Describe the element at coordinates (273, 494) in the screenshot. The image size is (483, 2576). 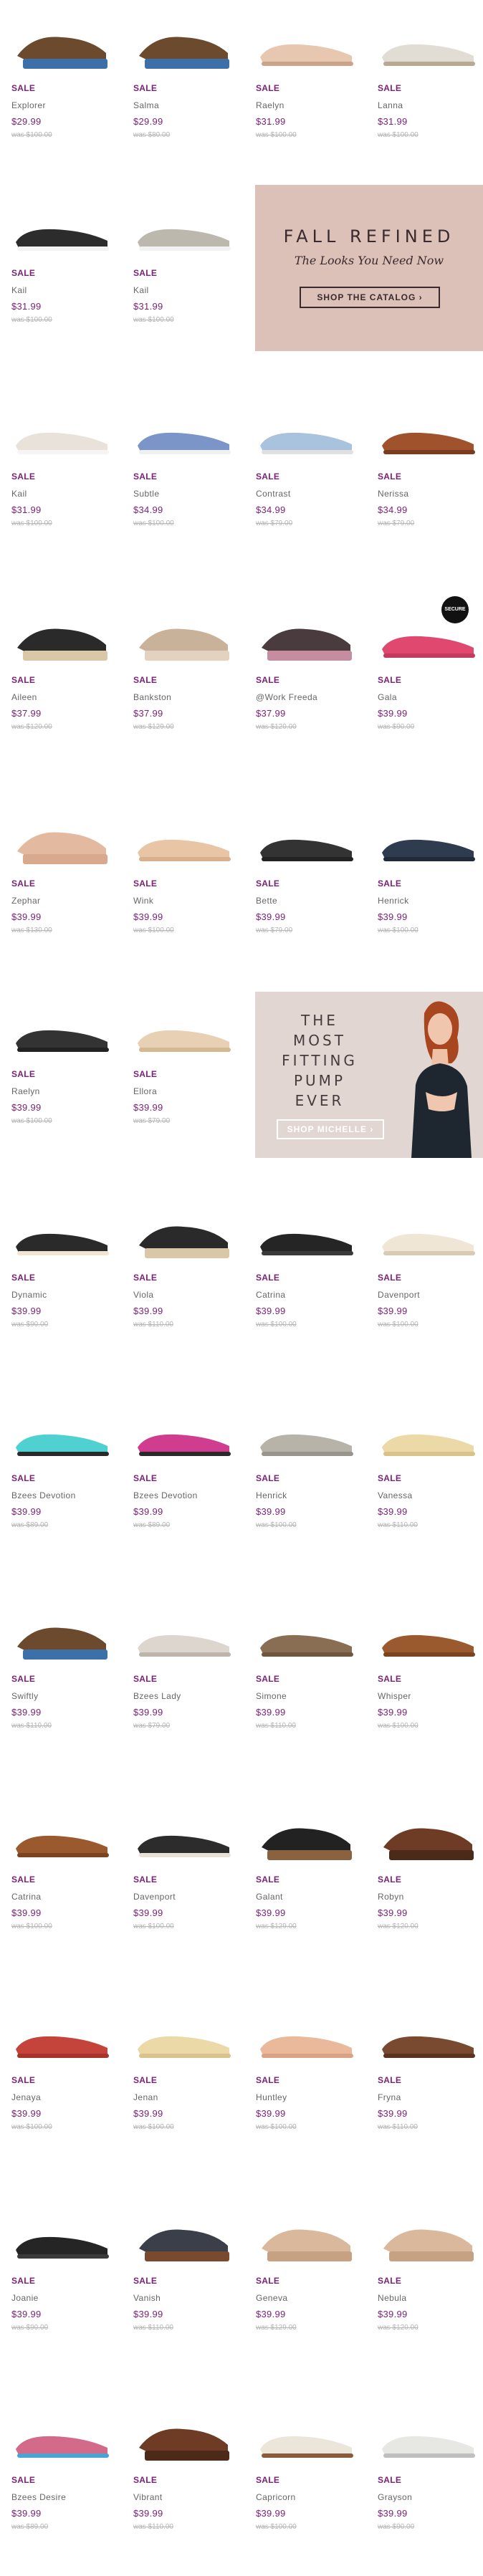
I see `product-name: Contrast` at that location.